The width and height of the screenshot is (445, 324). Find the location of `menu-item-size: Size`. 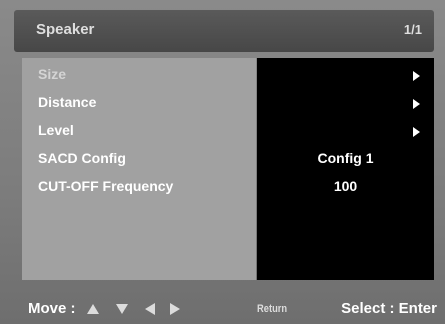

menu-item-size: Size is located at coordinates (228, 75).